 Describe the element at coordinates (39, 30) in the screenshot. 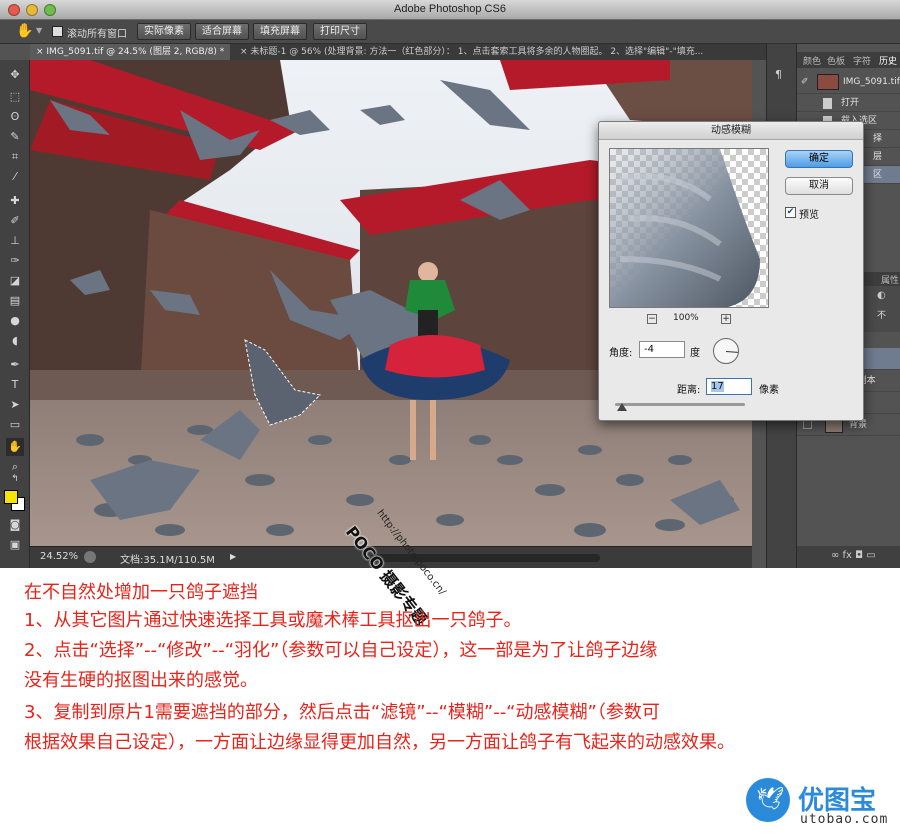

I see `tool-preset-arrow-icon: ▼` at that location.